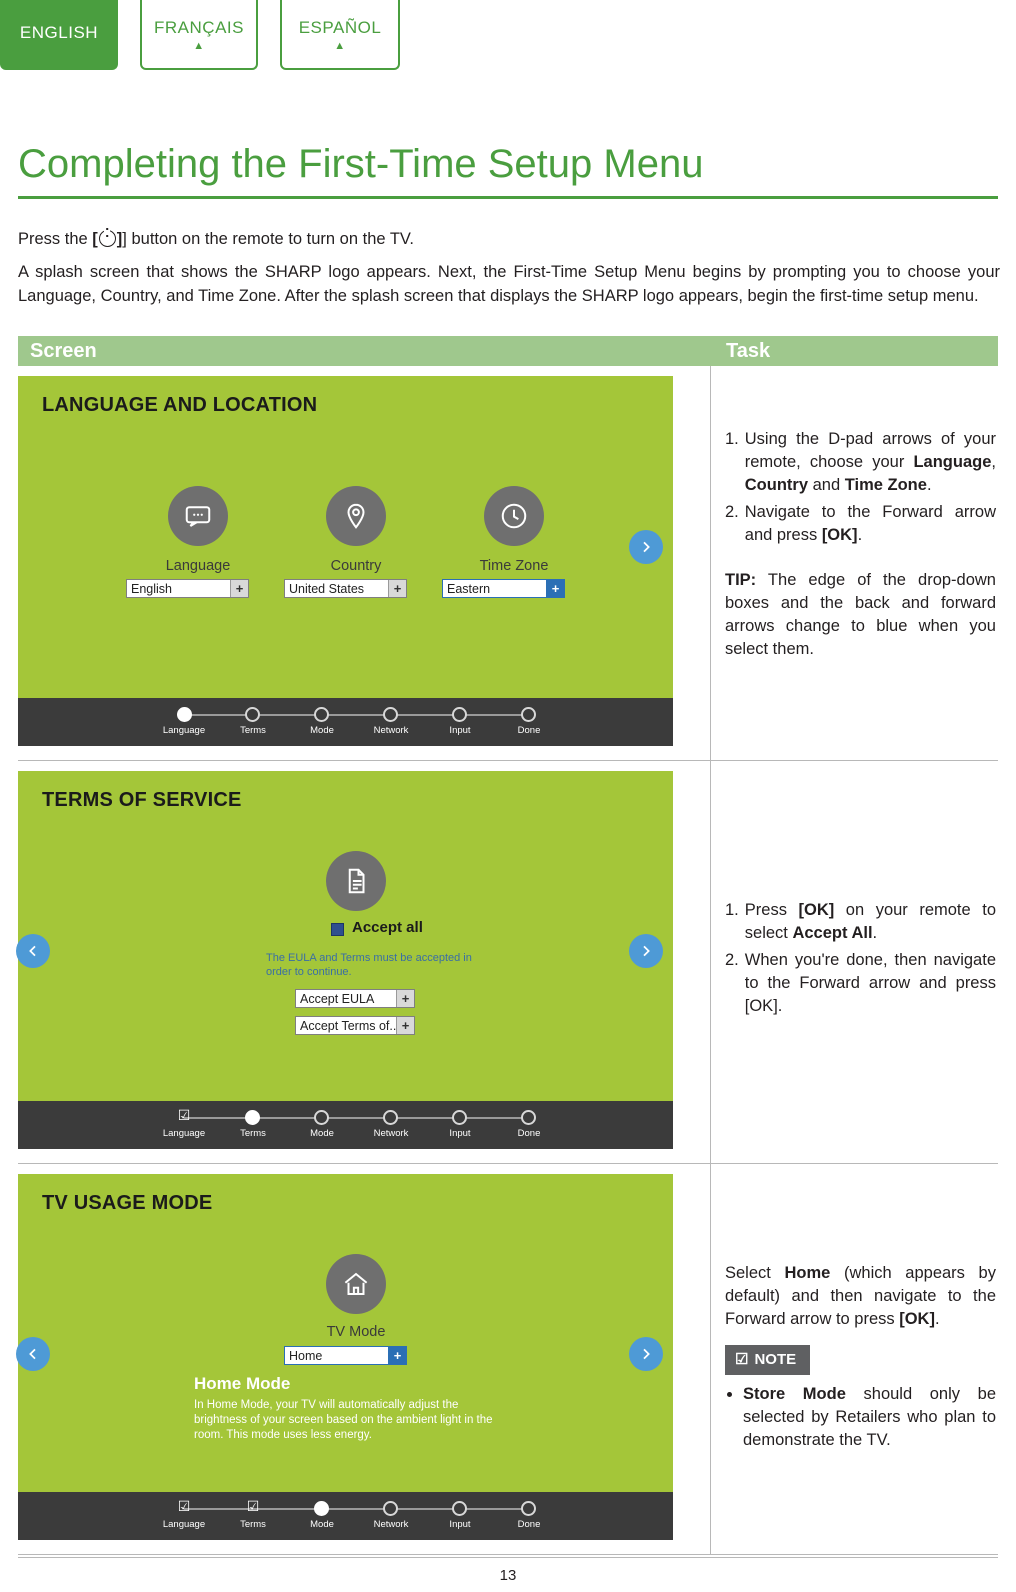 This screenshot has width=1016, height=1592. I want to click on accept-all-checkbox, so click(337, 929).